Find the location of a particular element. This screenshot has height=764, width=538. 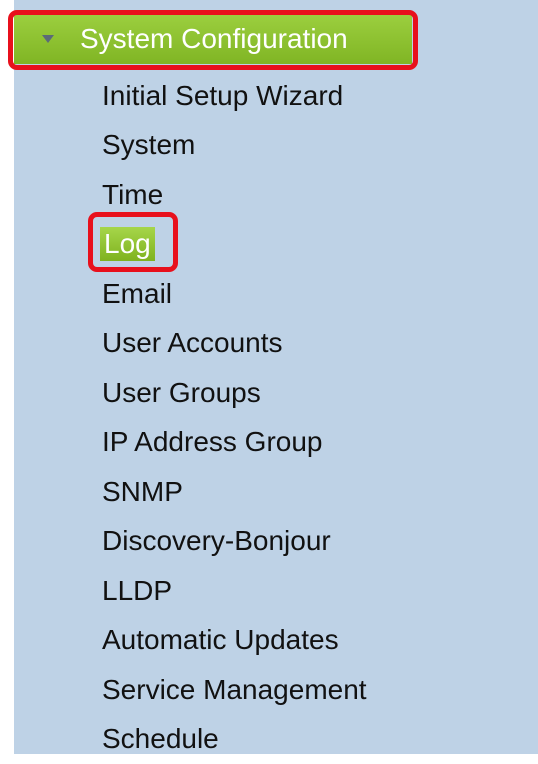

menu-item-schedule: Schedule is located at coordinates (234, 739).